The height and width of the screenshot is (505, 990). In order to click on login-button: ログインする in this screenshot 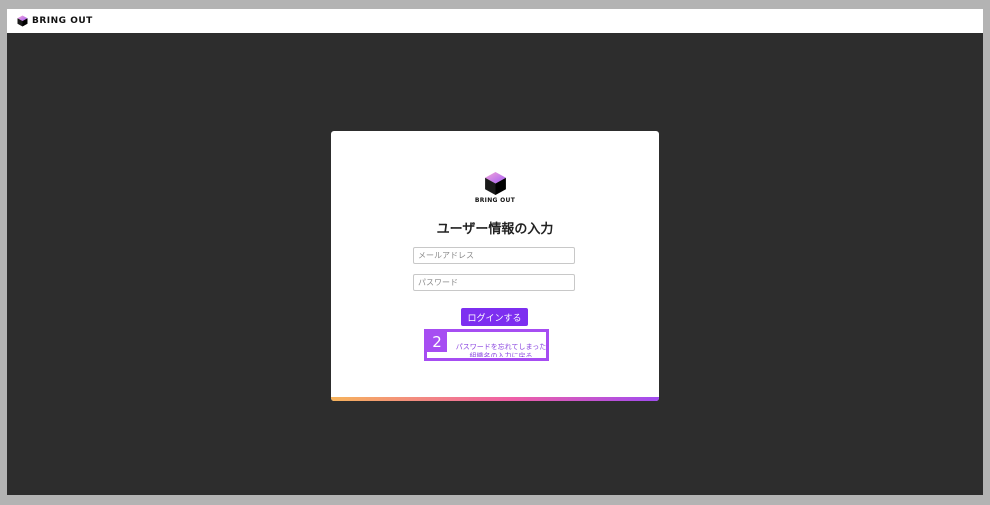, I will do `click(494, 317)`.